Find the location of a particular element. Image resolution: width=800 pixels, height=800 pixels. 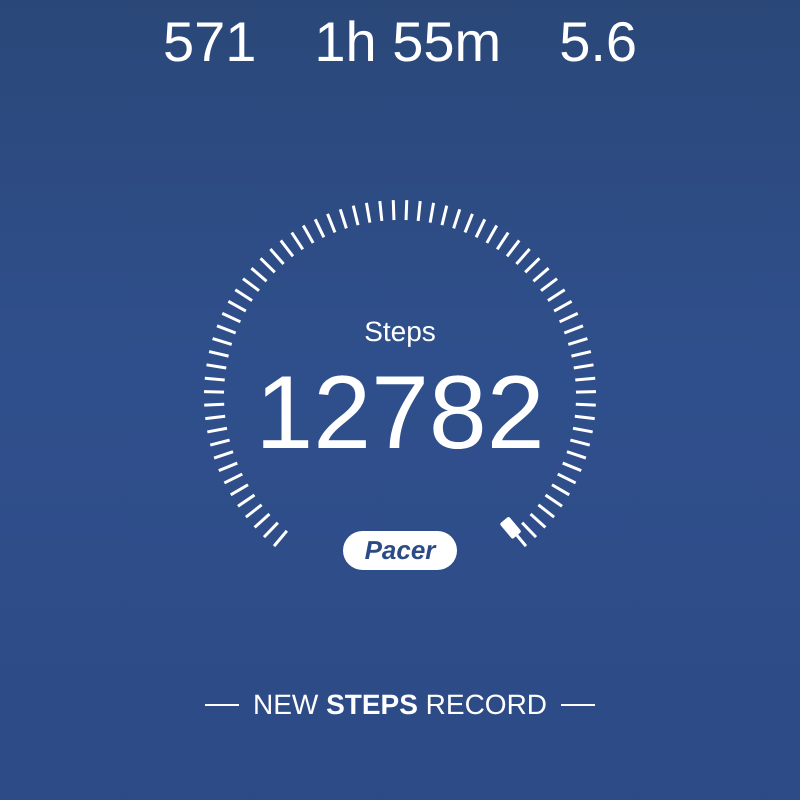

stat-value: 571 is located at coordinates (209, 42).